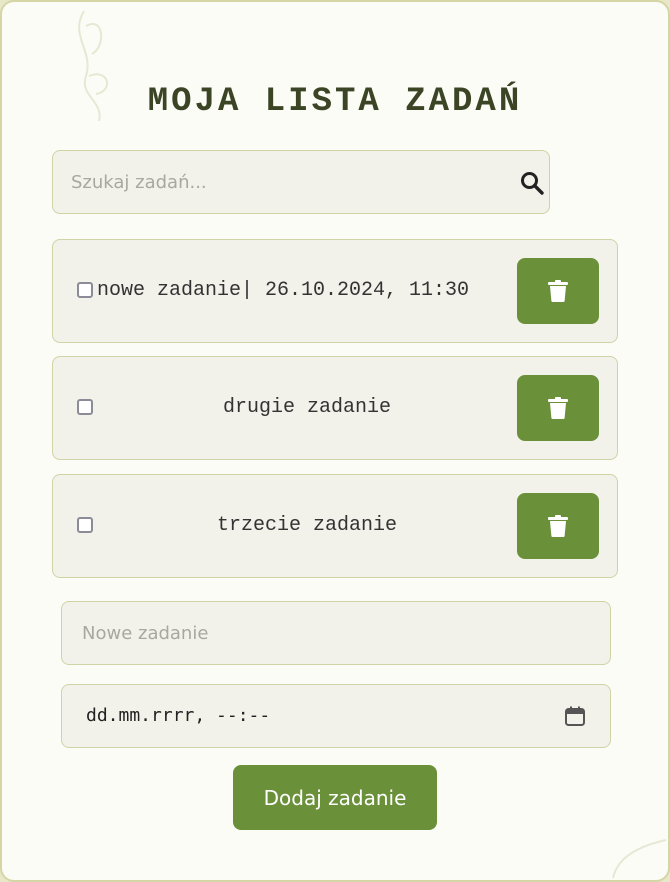 The height and width of the screenshot is (882, 670). Describe the element at coordinates (307, 525) in the screenshot. I see `task-text: trzecie zadanie` at that location.